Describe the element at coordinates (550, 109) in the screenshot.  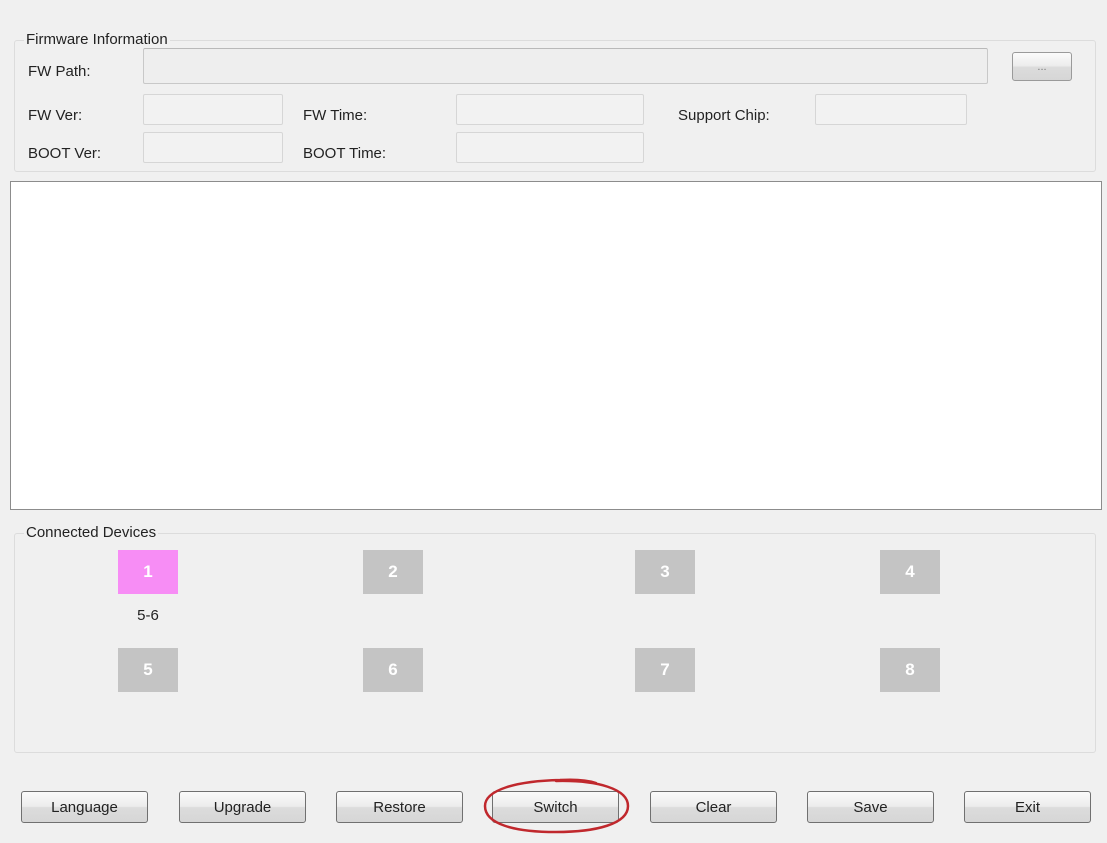
I see `fw-time-field` at that location.